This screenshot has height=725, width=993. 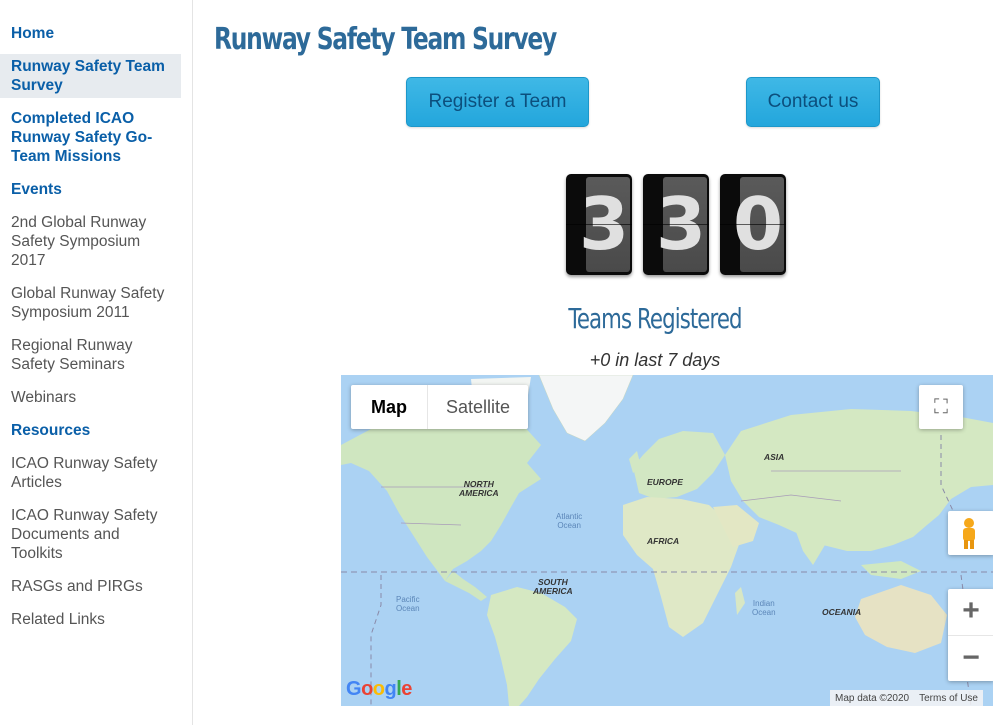 I want to click on sidebar-item-runway-safety-team-survey: Runway Safety Team Survey, so click(x=90, y=76).